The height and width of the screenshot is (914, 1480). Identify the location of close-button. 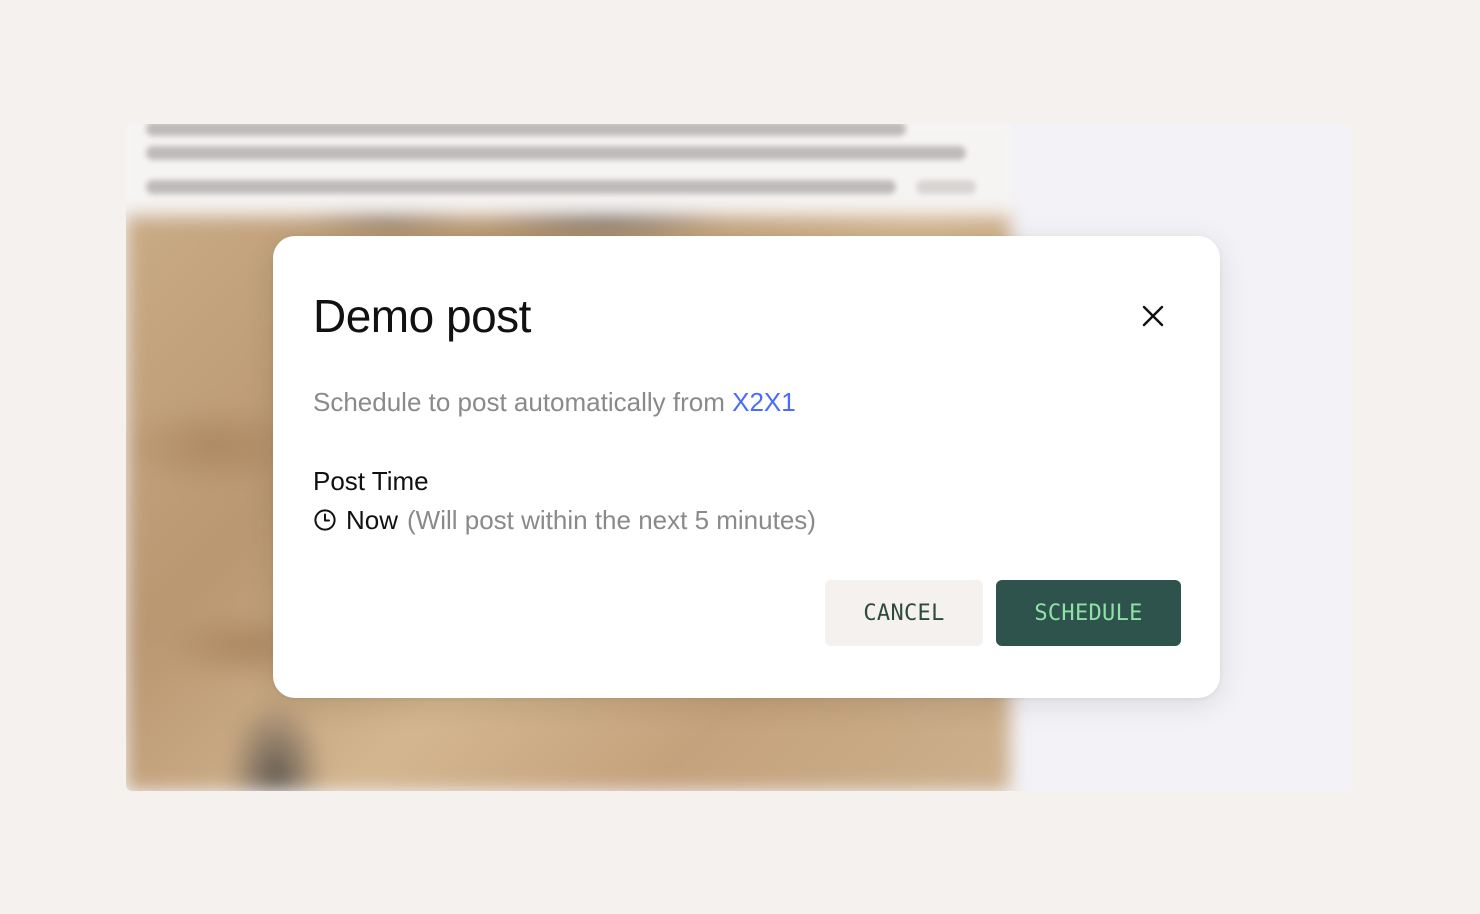
(1153, 316).